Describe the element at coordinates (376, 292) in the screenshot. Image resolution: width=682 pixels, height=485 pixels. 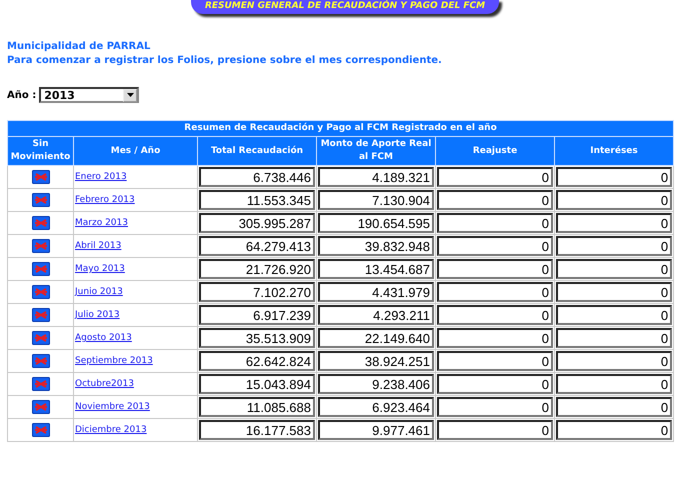
I see `input-field: 4.431.979` at that location.